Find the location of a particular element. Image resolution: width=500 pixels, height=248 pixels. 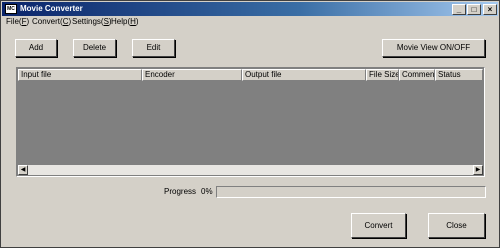

delete-button: Delete is located at coordinates (94, 48).